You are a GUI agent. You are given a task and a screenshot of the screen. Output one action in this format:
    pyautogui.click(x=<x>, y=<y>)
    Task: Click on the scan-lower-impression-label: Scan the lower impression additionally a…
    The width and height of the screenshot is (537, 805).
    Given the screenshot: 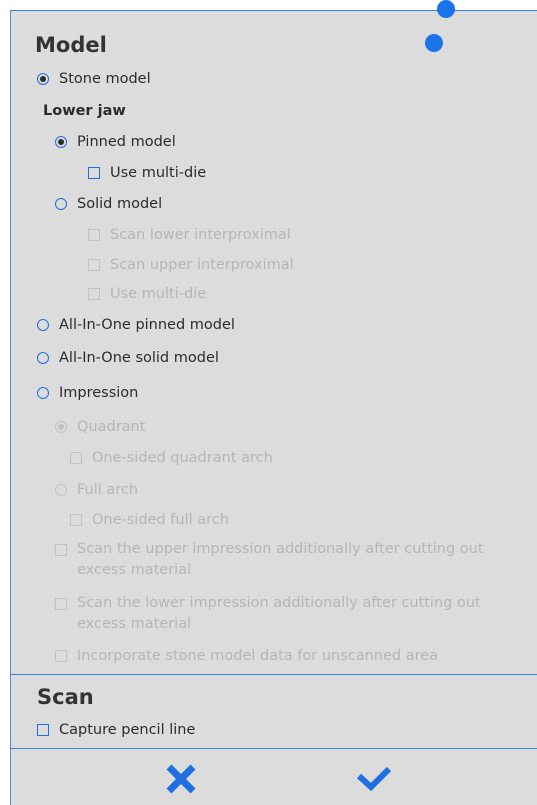 What is the action you would take?
    pyautogui.click(x=279, y=613)
    